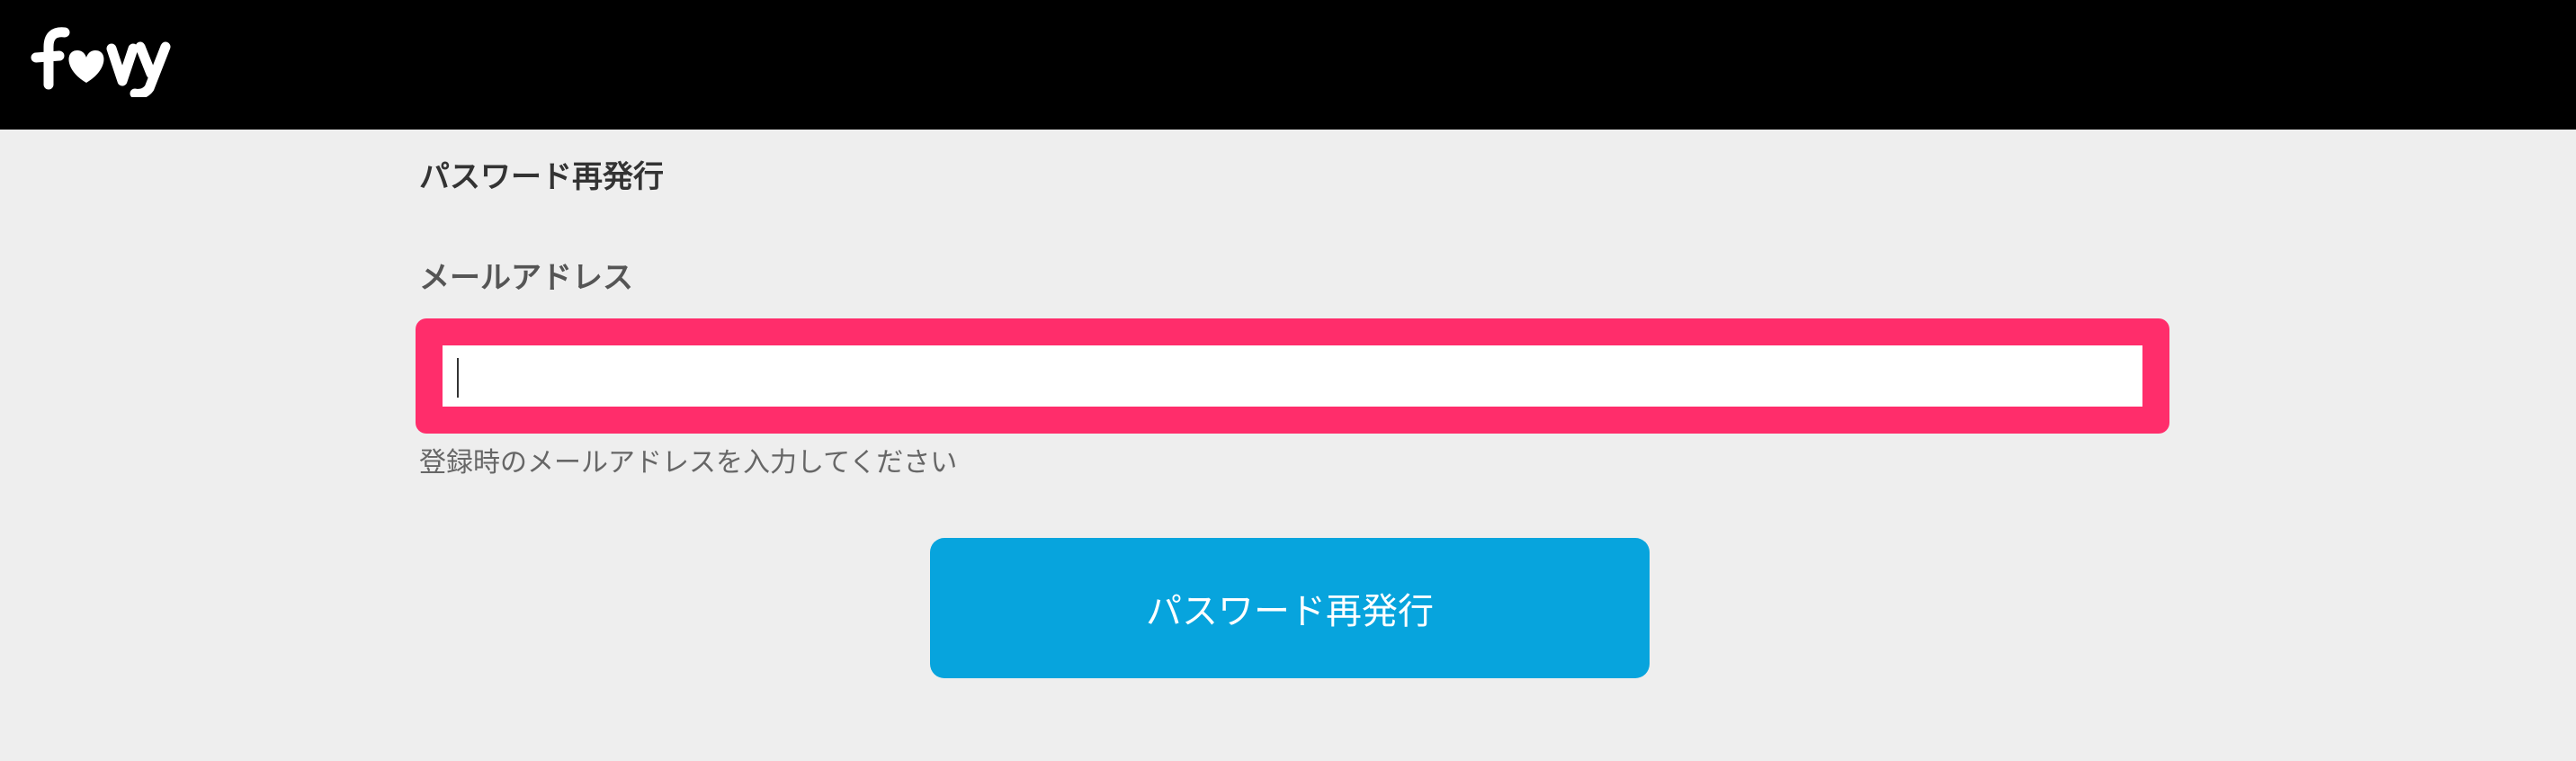 The height and width of the screenshot is (761, 2576). Describe the element at coordinates (688, 463) in the screenshot. I see `email-hint: 登録時のメールアドレスを入力してください` at that location.